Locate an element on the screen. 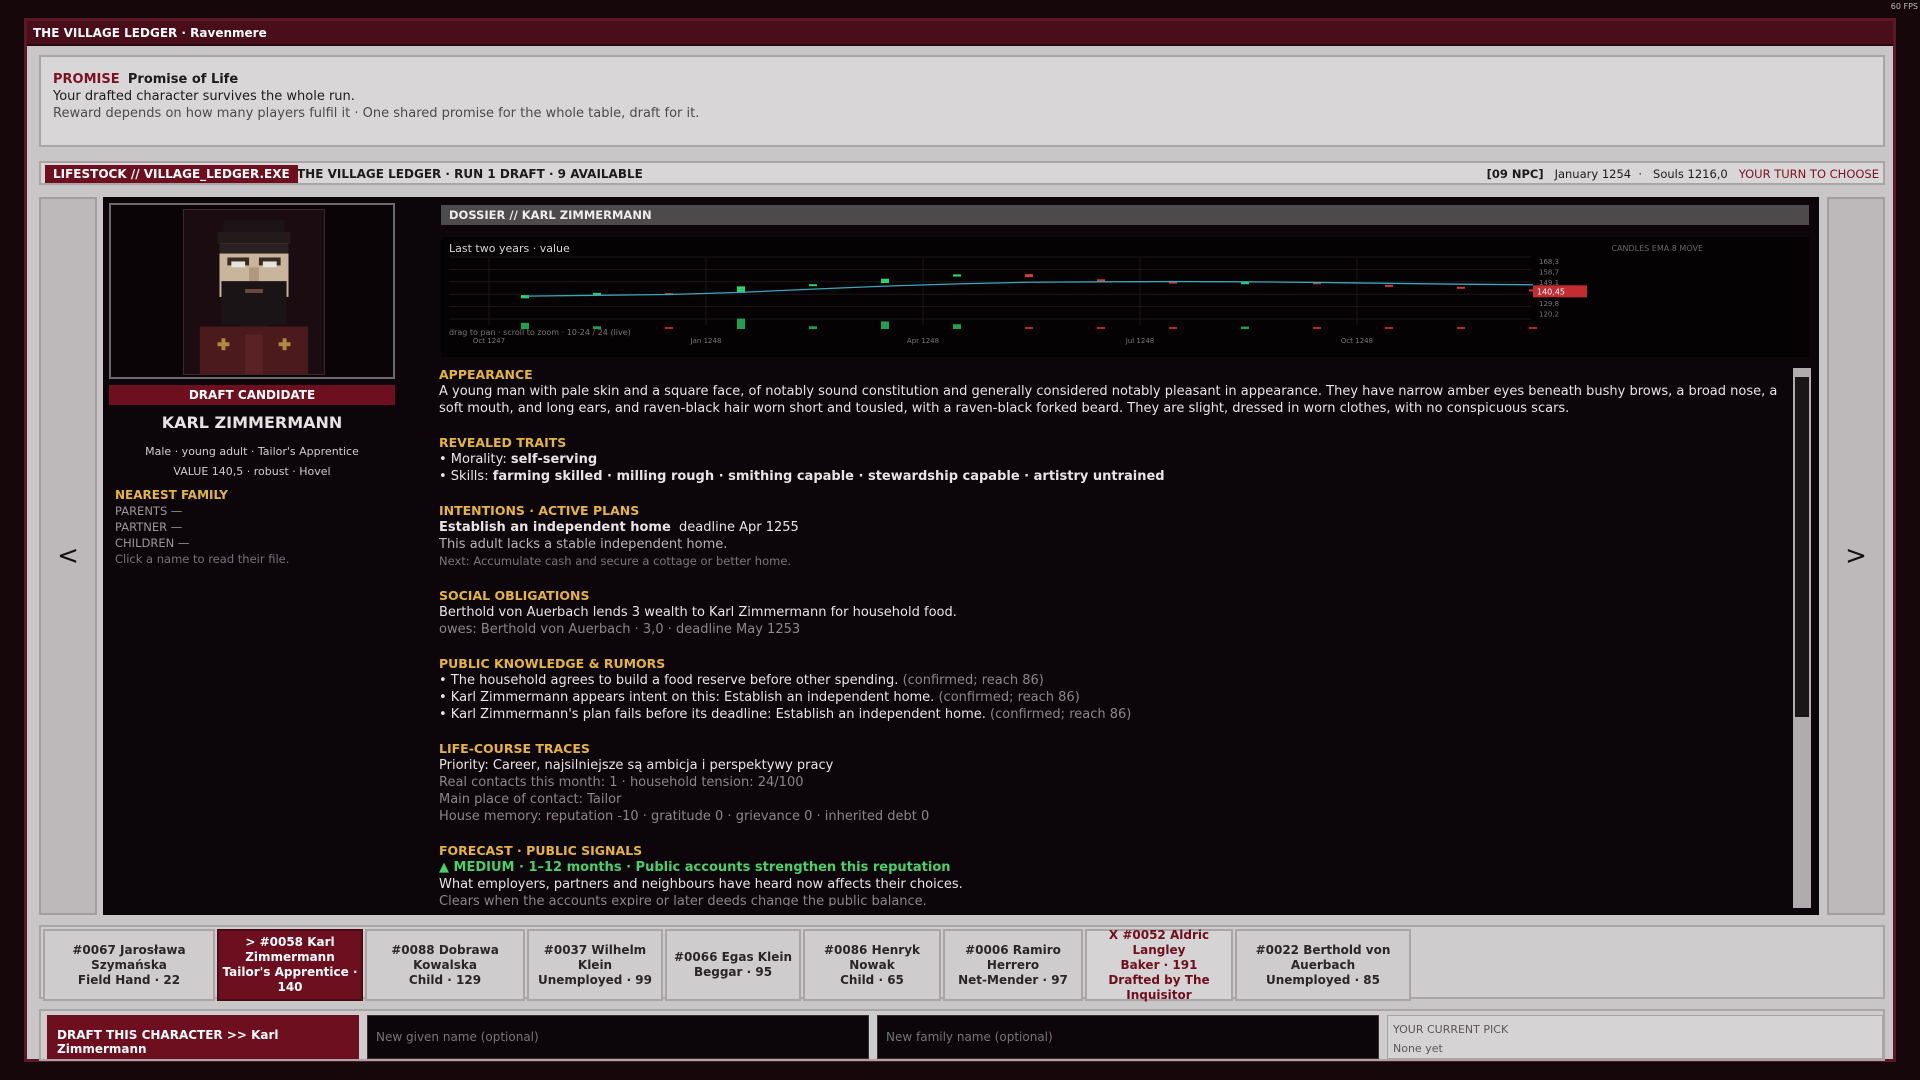 The image size is (1920, 1080). candidate-card: #0037 Wilhelm Klein Unemployed · 99 is located at coordinates (595, 965).